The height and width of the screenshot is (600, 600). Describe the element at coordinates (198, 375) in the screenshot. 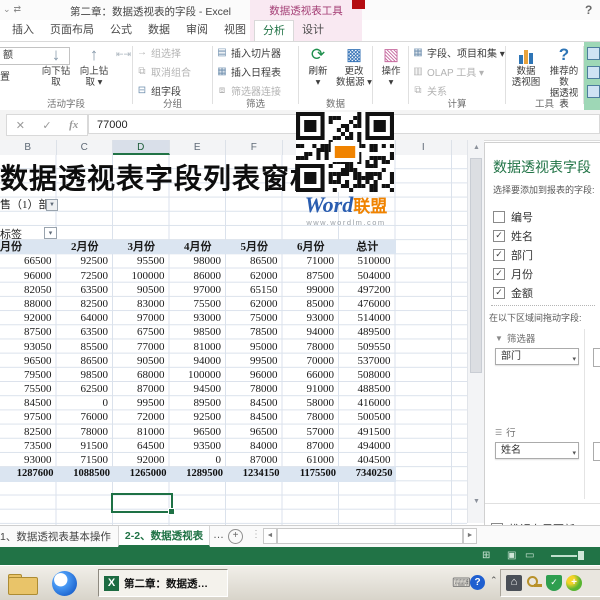

I see `pivot-cell: 100000` at that location.